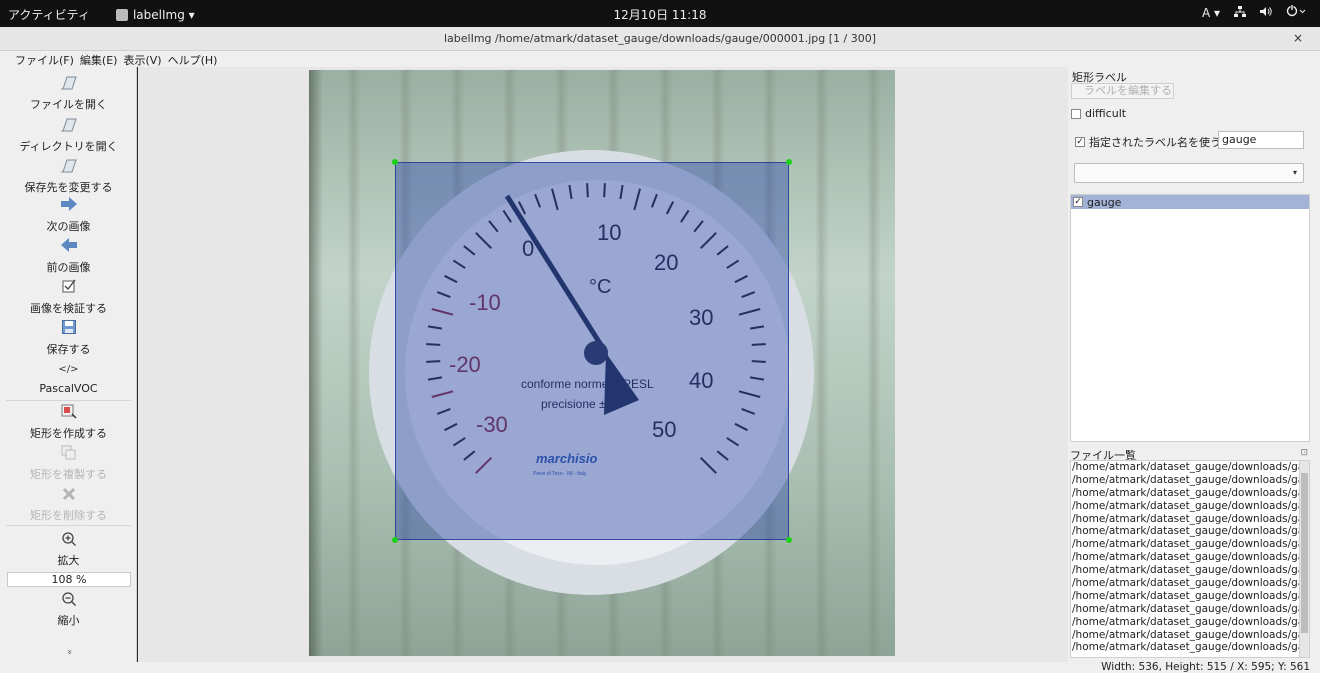 The height and width of the screenshot is (673, 1320). What do you see at coordinates (1189, 173) in the screenshot?
I see `label-combobox: ▾` at bounding box center [1189, 173].